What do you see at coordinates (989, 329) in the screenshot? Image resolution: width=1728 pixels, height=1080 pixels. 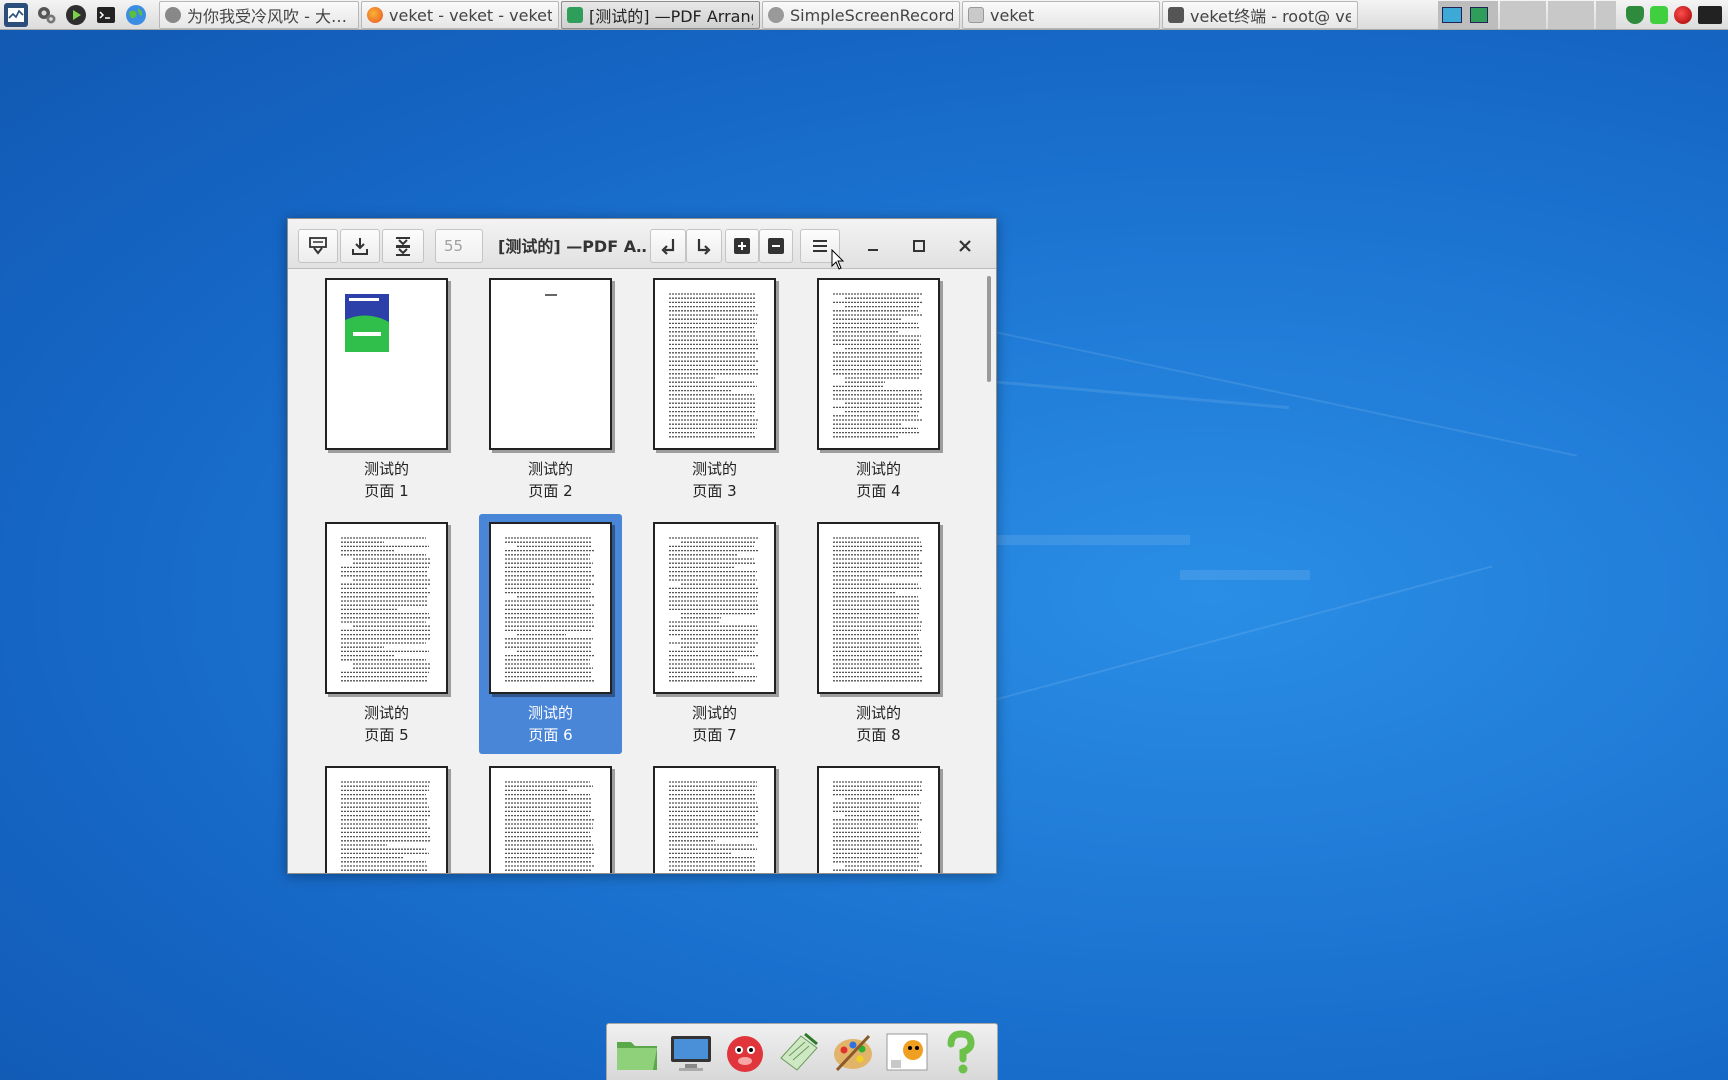 I see `scrollbar` at bounding box center [989, 329].